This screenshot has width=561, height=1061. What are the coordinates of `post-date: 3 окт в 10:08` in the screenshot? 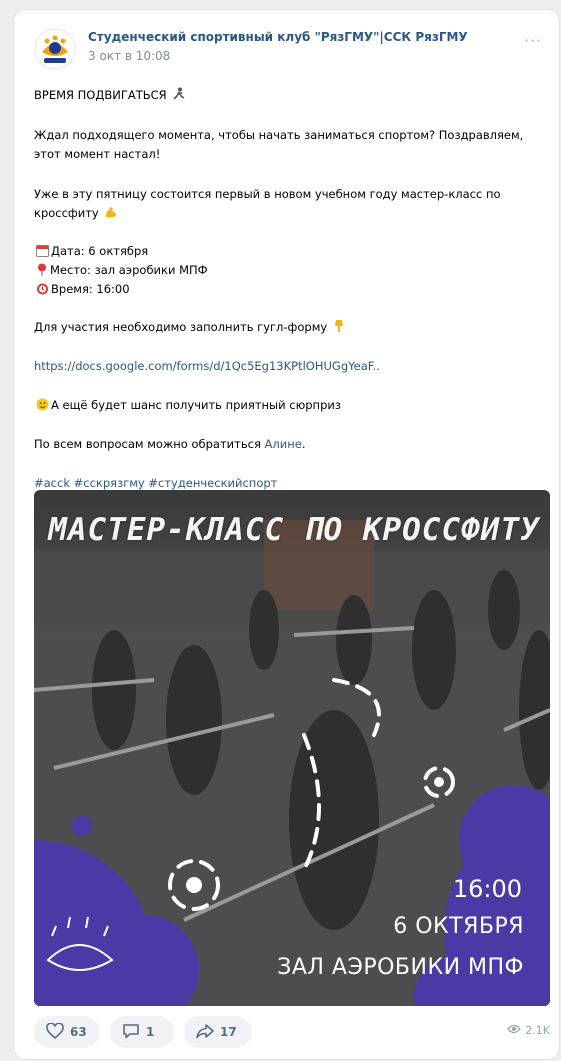 It's located at (129, 56).